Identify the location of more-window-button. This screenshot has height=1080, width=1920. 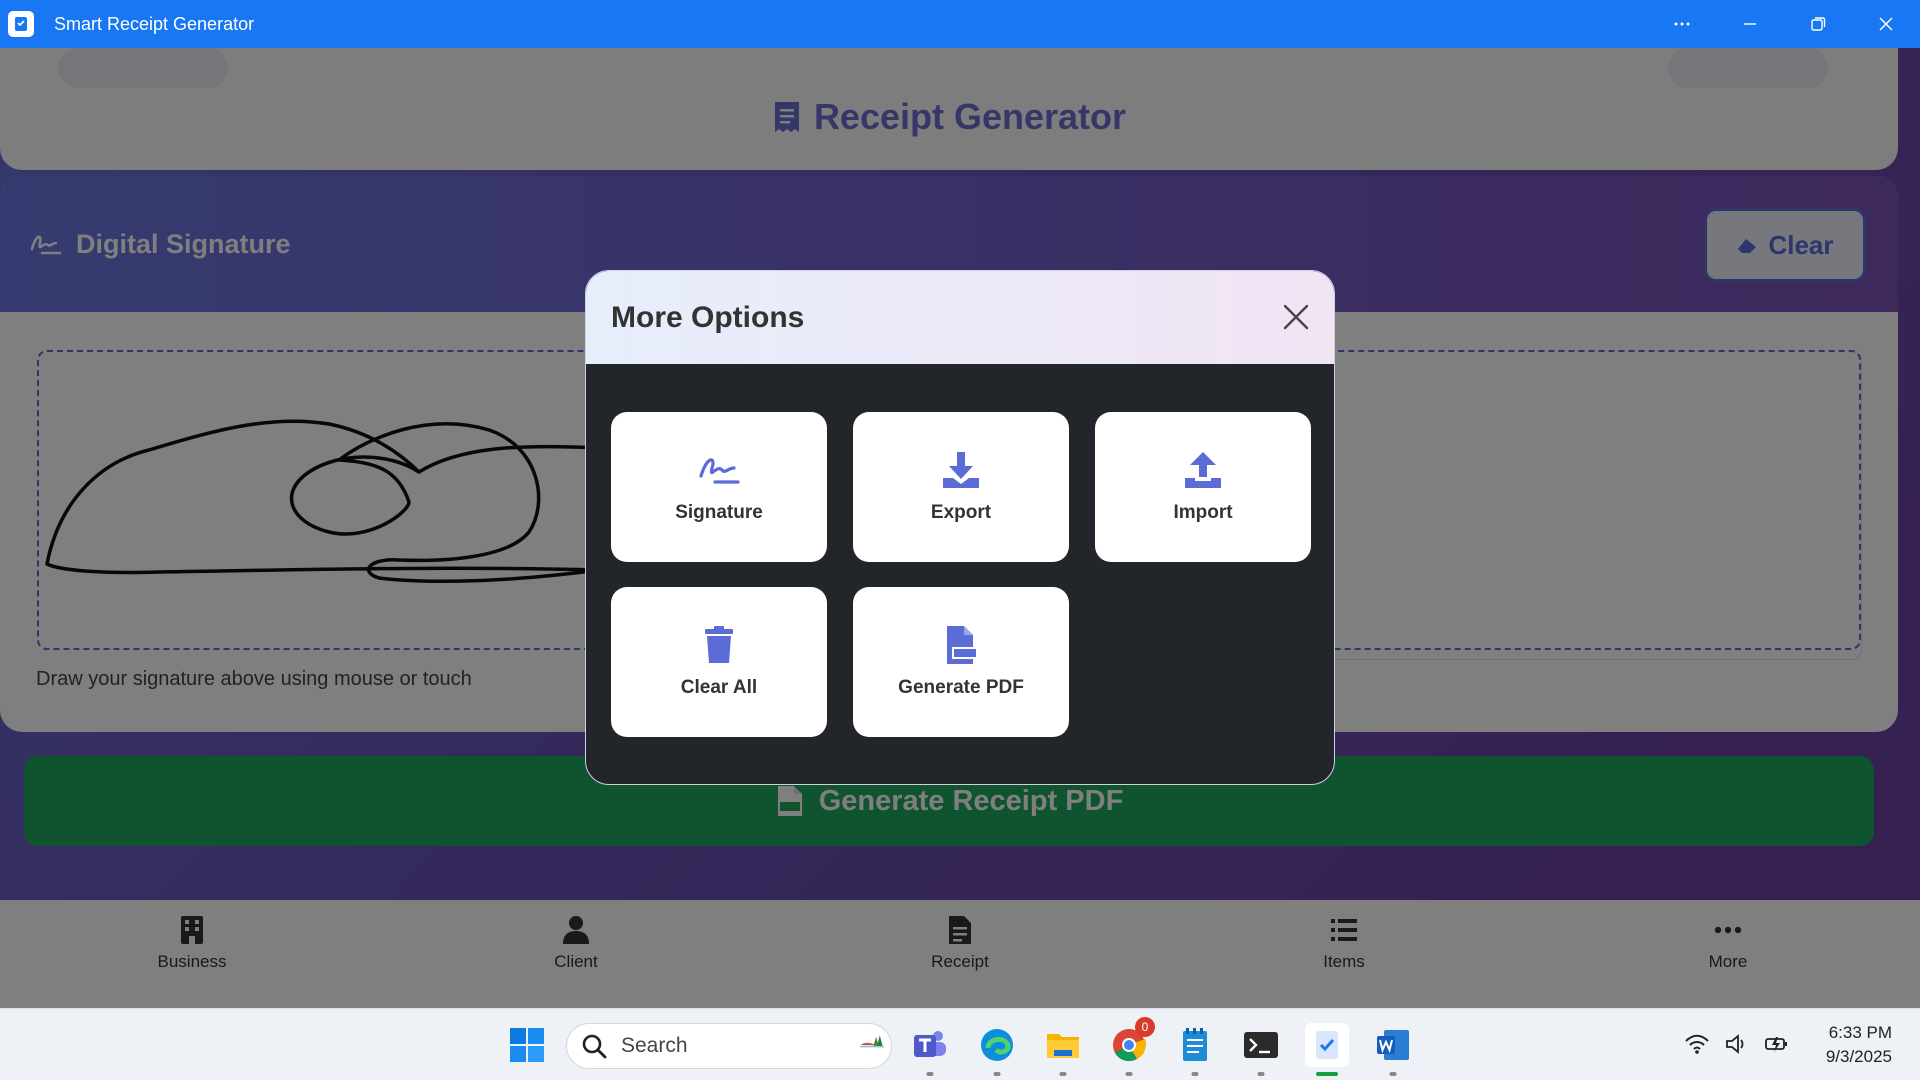
(1682, 24).